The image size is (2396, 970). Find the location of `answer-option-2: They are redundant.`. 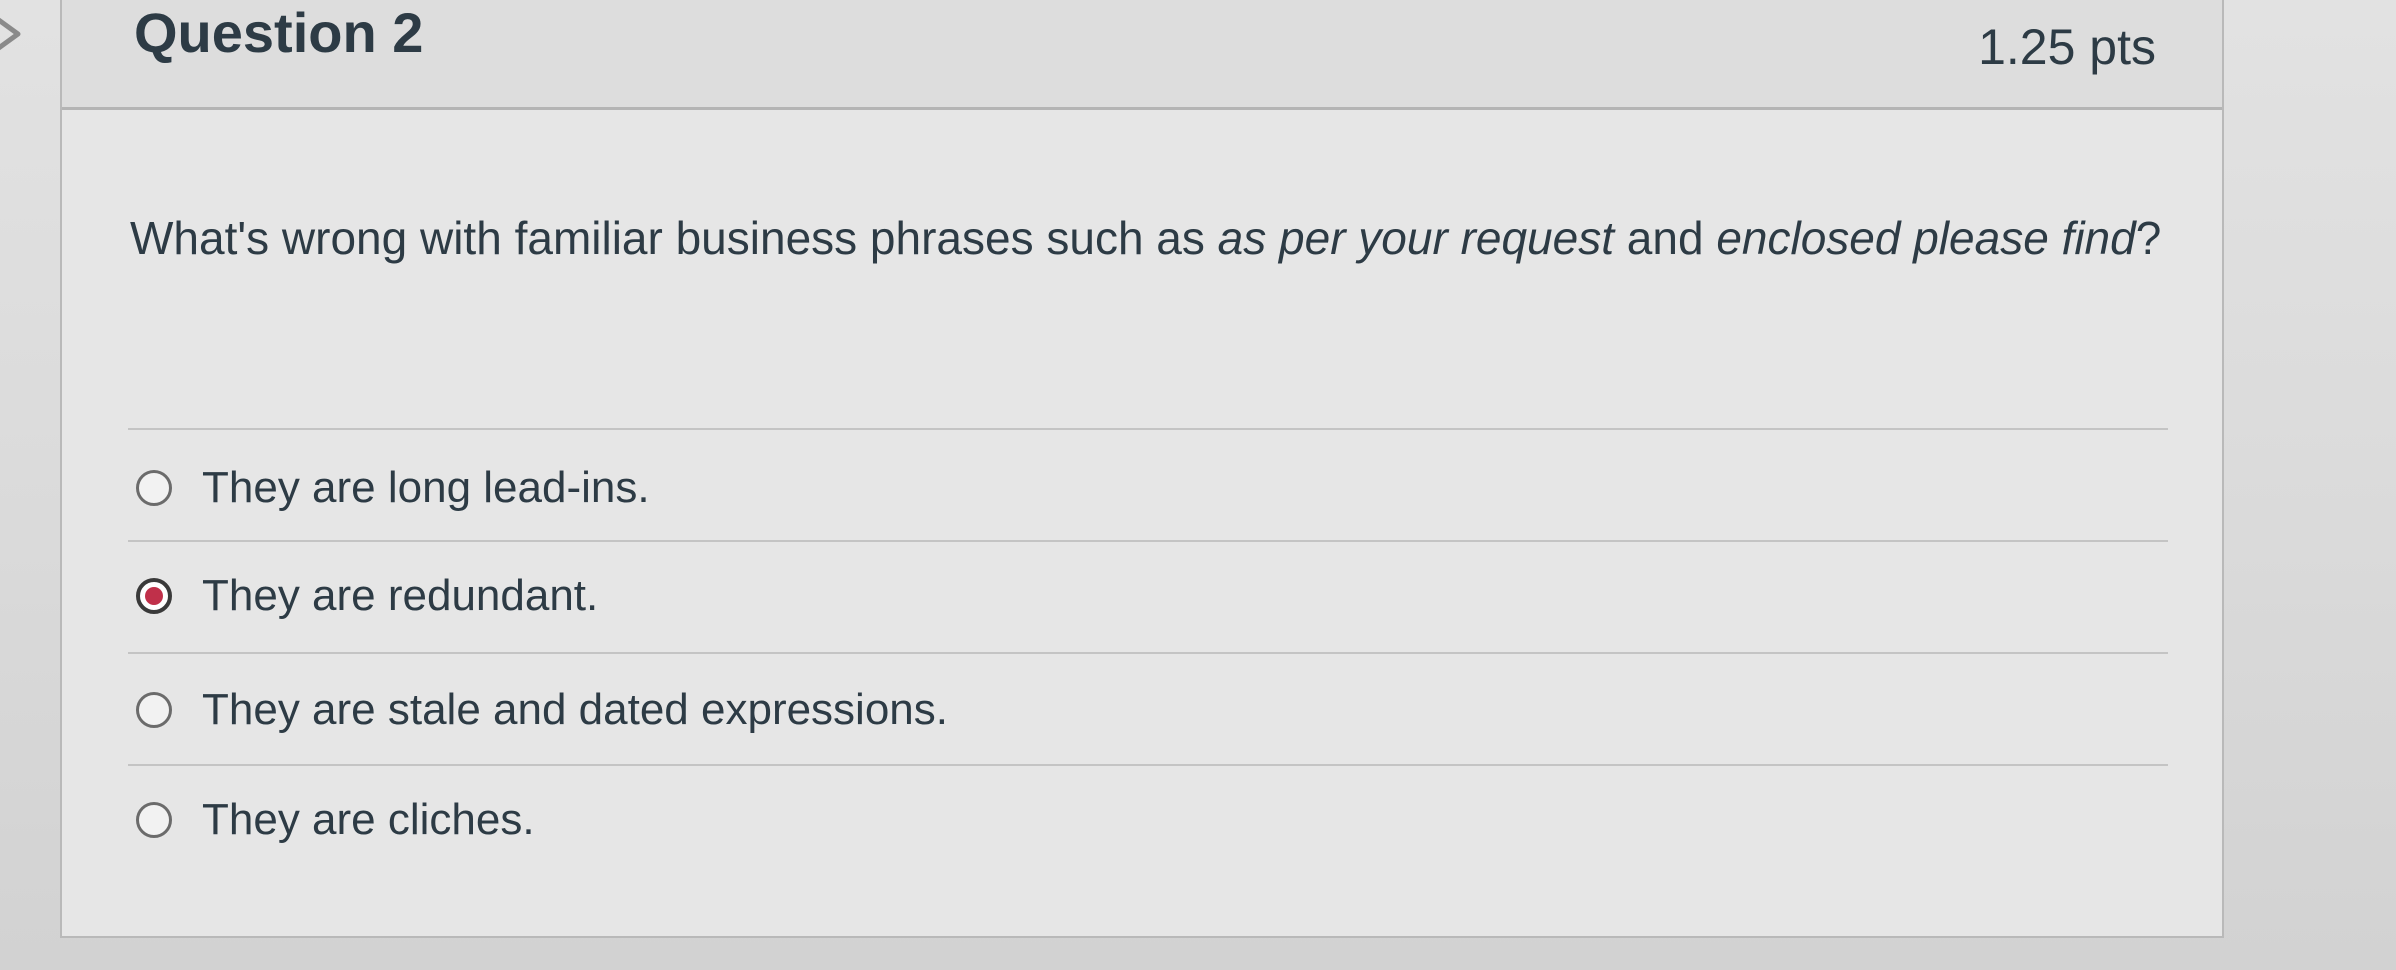

answer-option-2: They are redundant. is located at coordinates (367, 596).